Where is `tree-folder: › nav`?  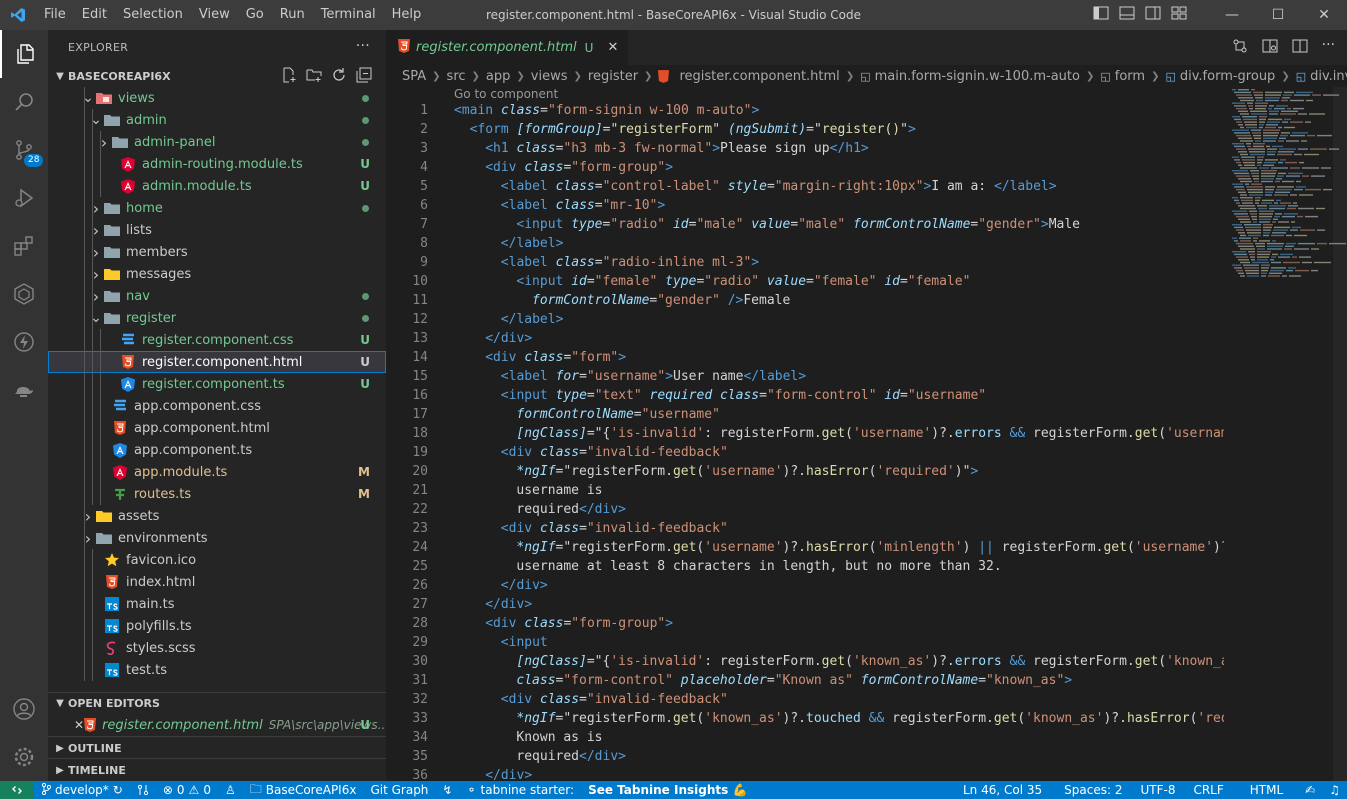 tree-folder: › nav is located at coordinates (217, 296).